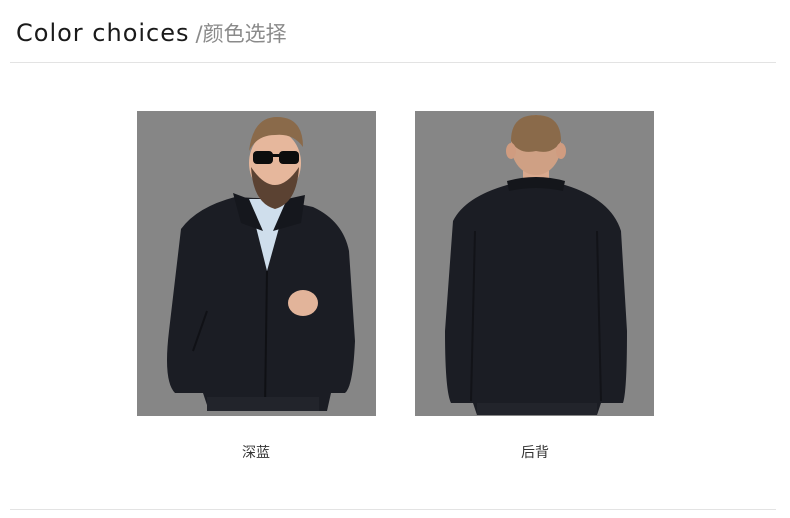 The image size is (790, 518). Describe the element at coordinates (241, 34) in the screenshot. I see `section-subtitle: /颜色选择` at that location.